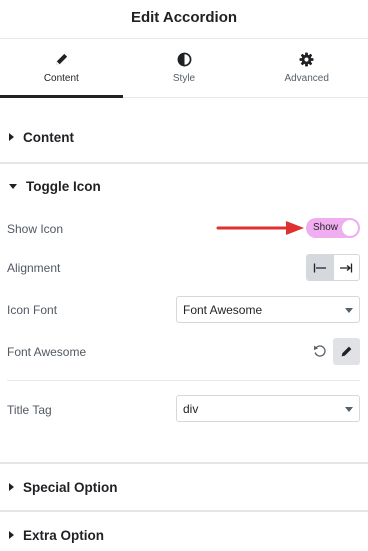 This screenshot has width=368, height=551. I want to click on section-label: Toggle Icon, so click(63, 186).